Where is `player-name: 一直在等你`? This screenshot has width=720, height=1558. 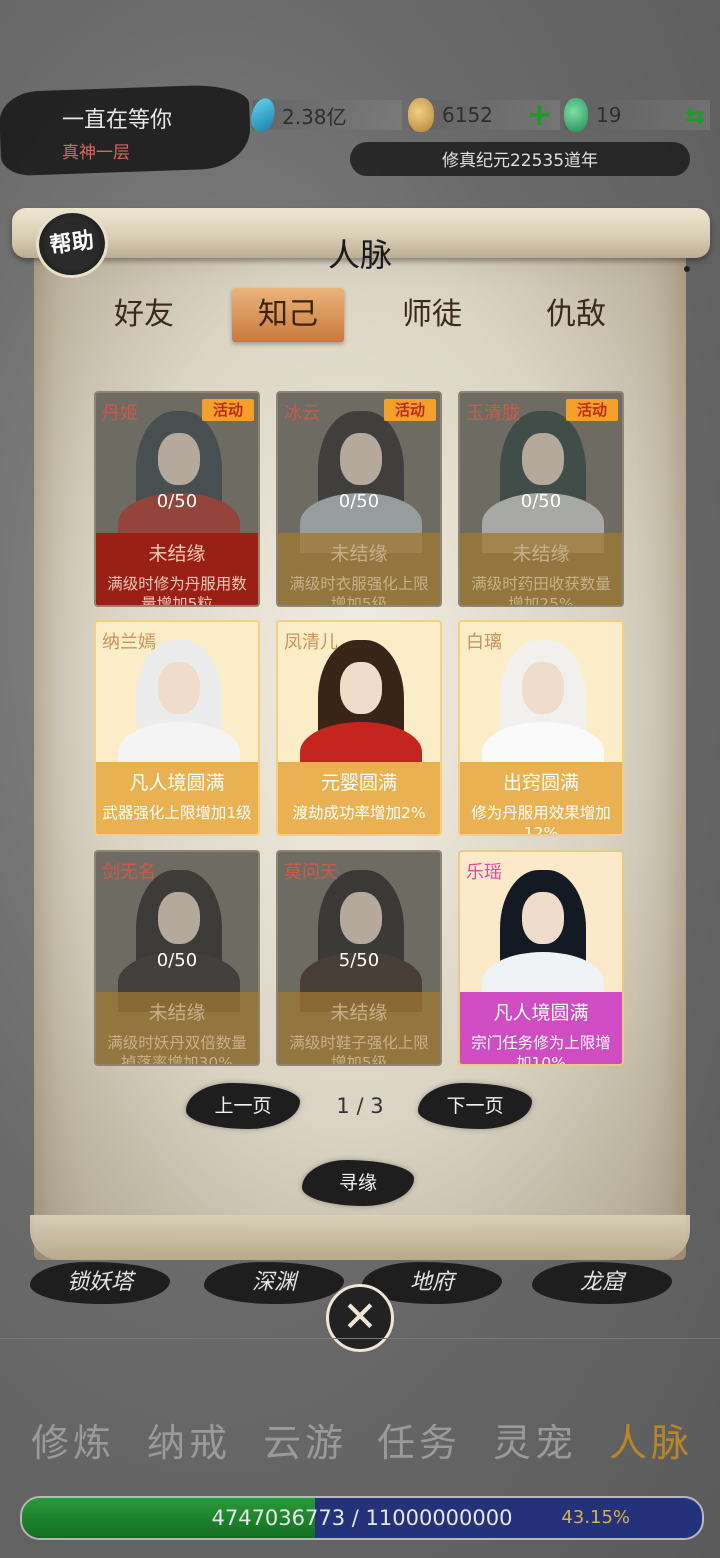
player-name: 一直在等你 is located at coordinates (117, 120).